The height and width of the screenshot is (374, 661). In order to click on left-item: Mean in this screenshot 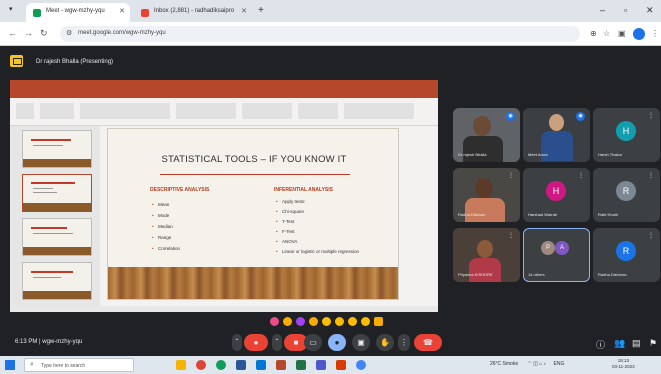, I will do `click(160, 204)`.